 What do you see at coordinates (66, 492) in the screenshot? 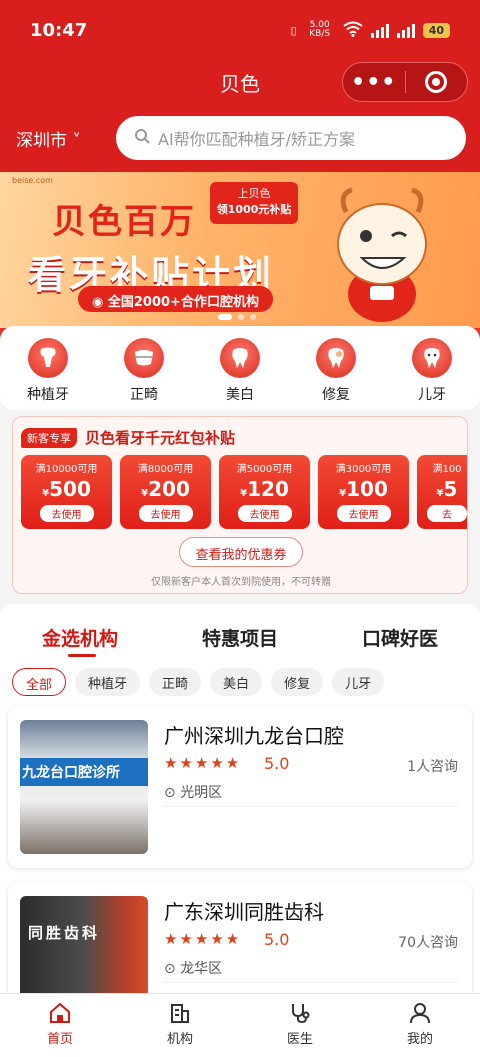
I see `coupon-card: 满10000可用 ¥500 去使用` at bounding box center [66, 492].